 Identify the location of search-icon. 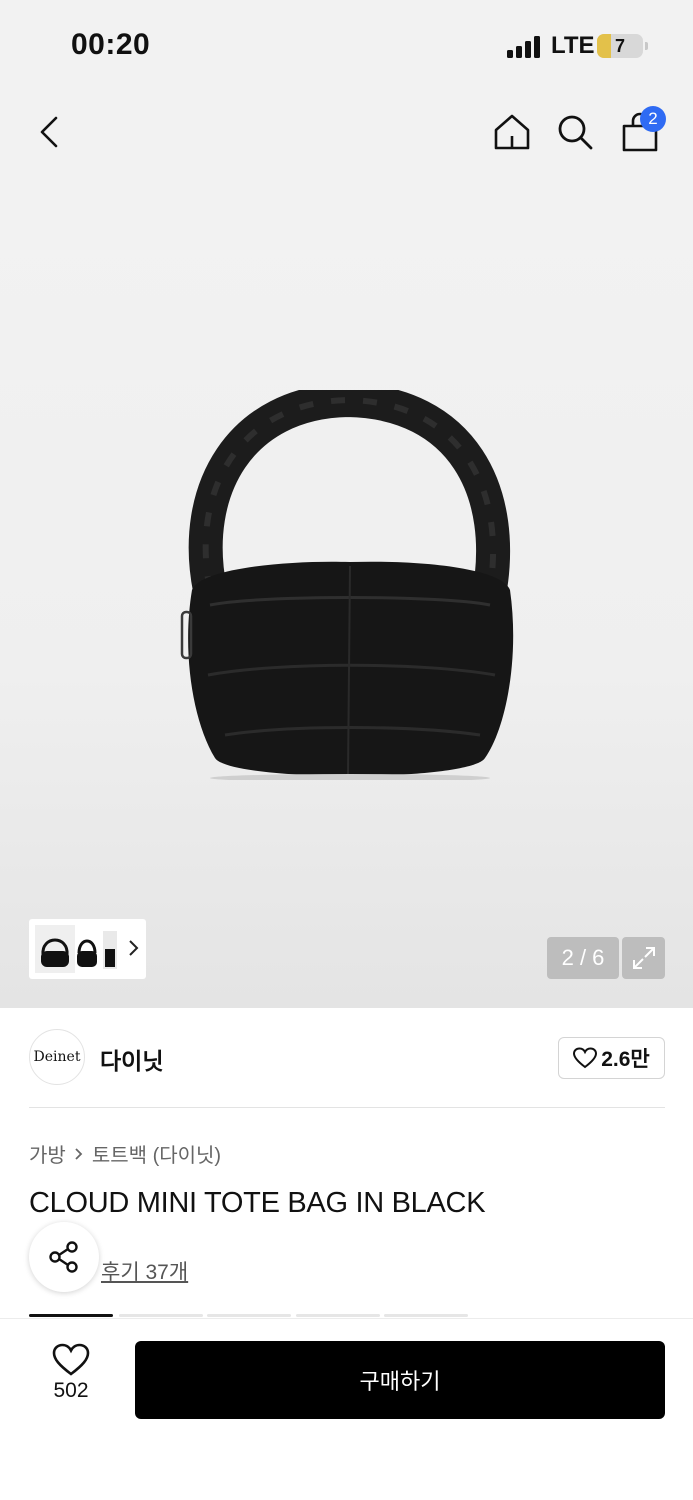
(575, 132).